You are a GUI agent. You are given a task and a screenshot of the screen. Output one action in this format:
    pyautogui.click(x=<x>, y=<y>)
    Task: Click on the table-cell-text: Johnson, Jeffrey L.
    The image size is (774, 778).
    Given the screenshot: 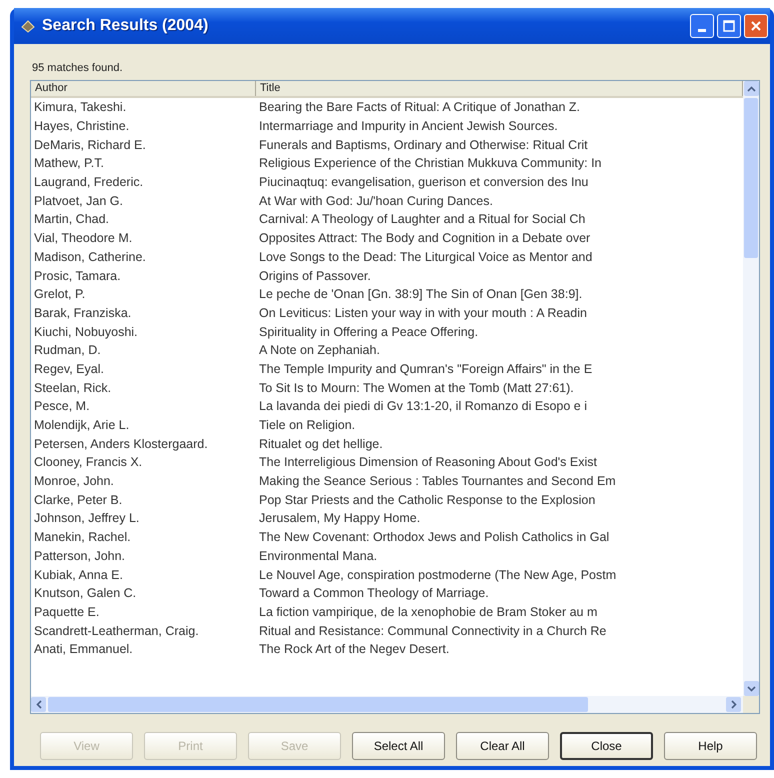 What is the action you would take?
    pyautogui.click(x=86, y=518)
    